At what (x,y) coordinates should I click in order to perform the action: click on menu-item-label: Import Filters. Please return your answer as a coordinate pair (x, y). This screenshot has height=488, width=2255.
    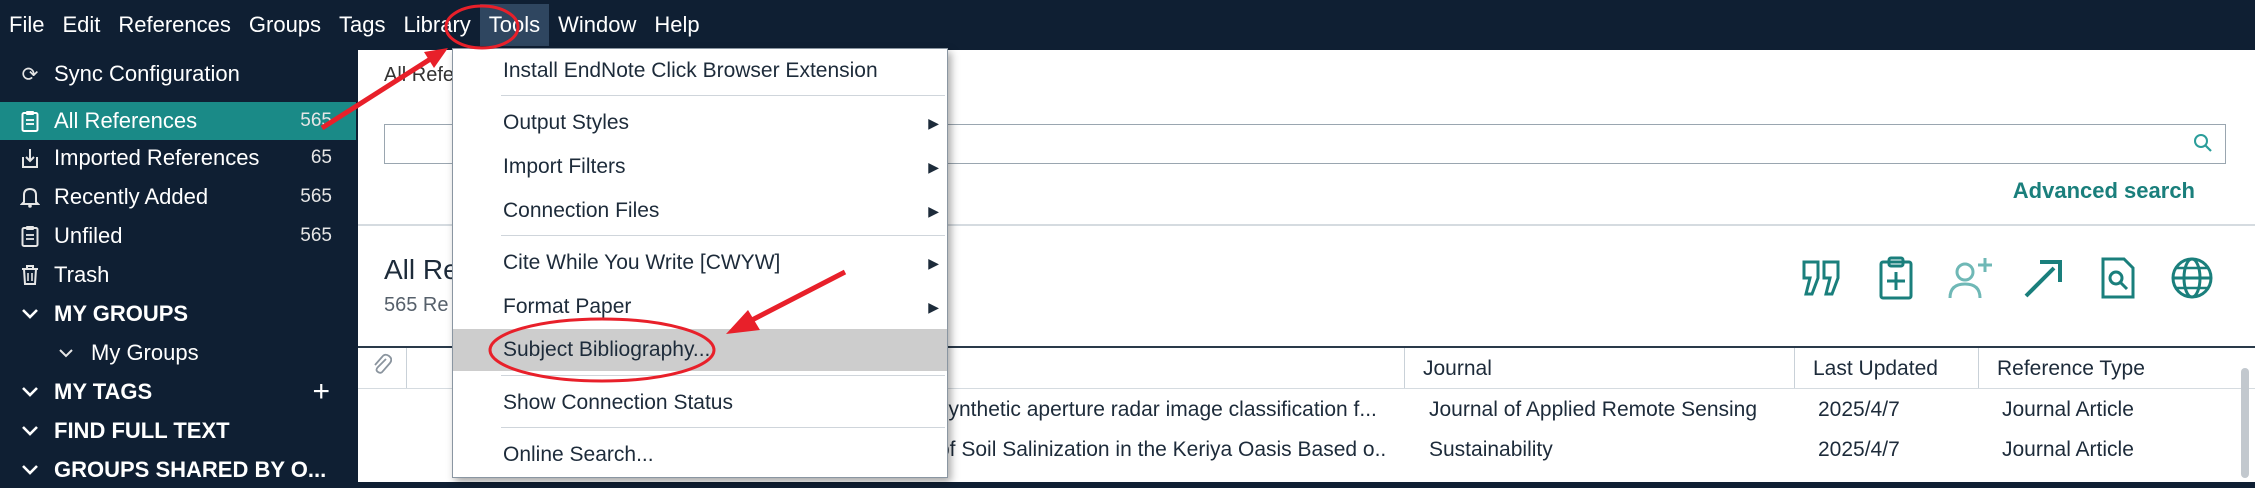
    Looking at the image, I should click on (564, 166).